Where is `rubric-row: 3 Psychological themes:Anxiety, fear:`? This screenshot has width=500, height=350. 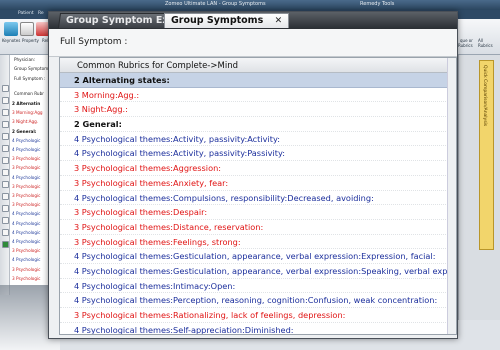 rubric-row: 3 Psychological themes:Anxiety, fear: is located at coordinates (258, 183).